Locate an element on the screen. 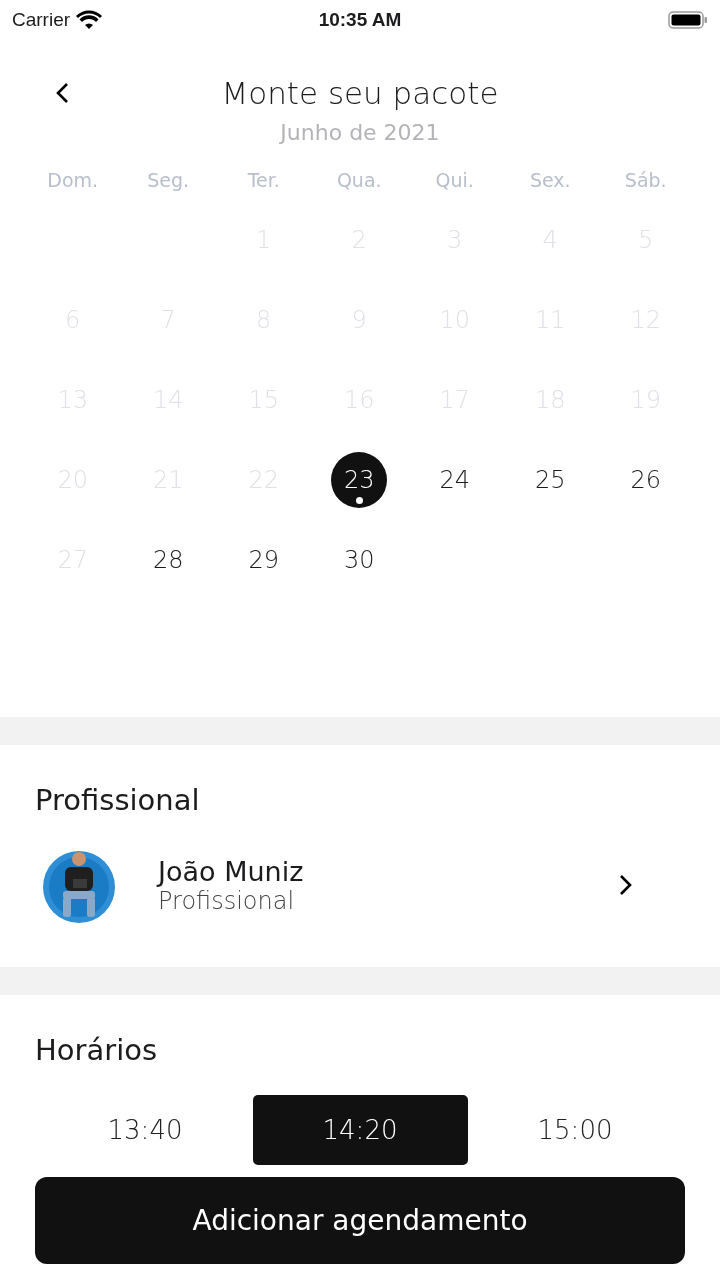 The width and height of the screenshot is (720, 1280). time-slot: 13:40 is located at coordinates (145, 1130).